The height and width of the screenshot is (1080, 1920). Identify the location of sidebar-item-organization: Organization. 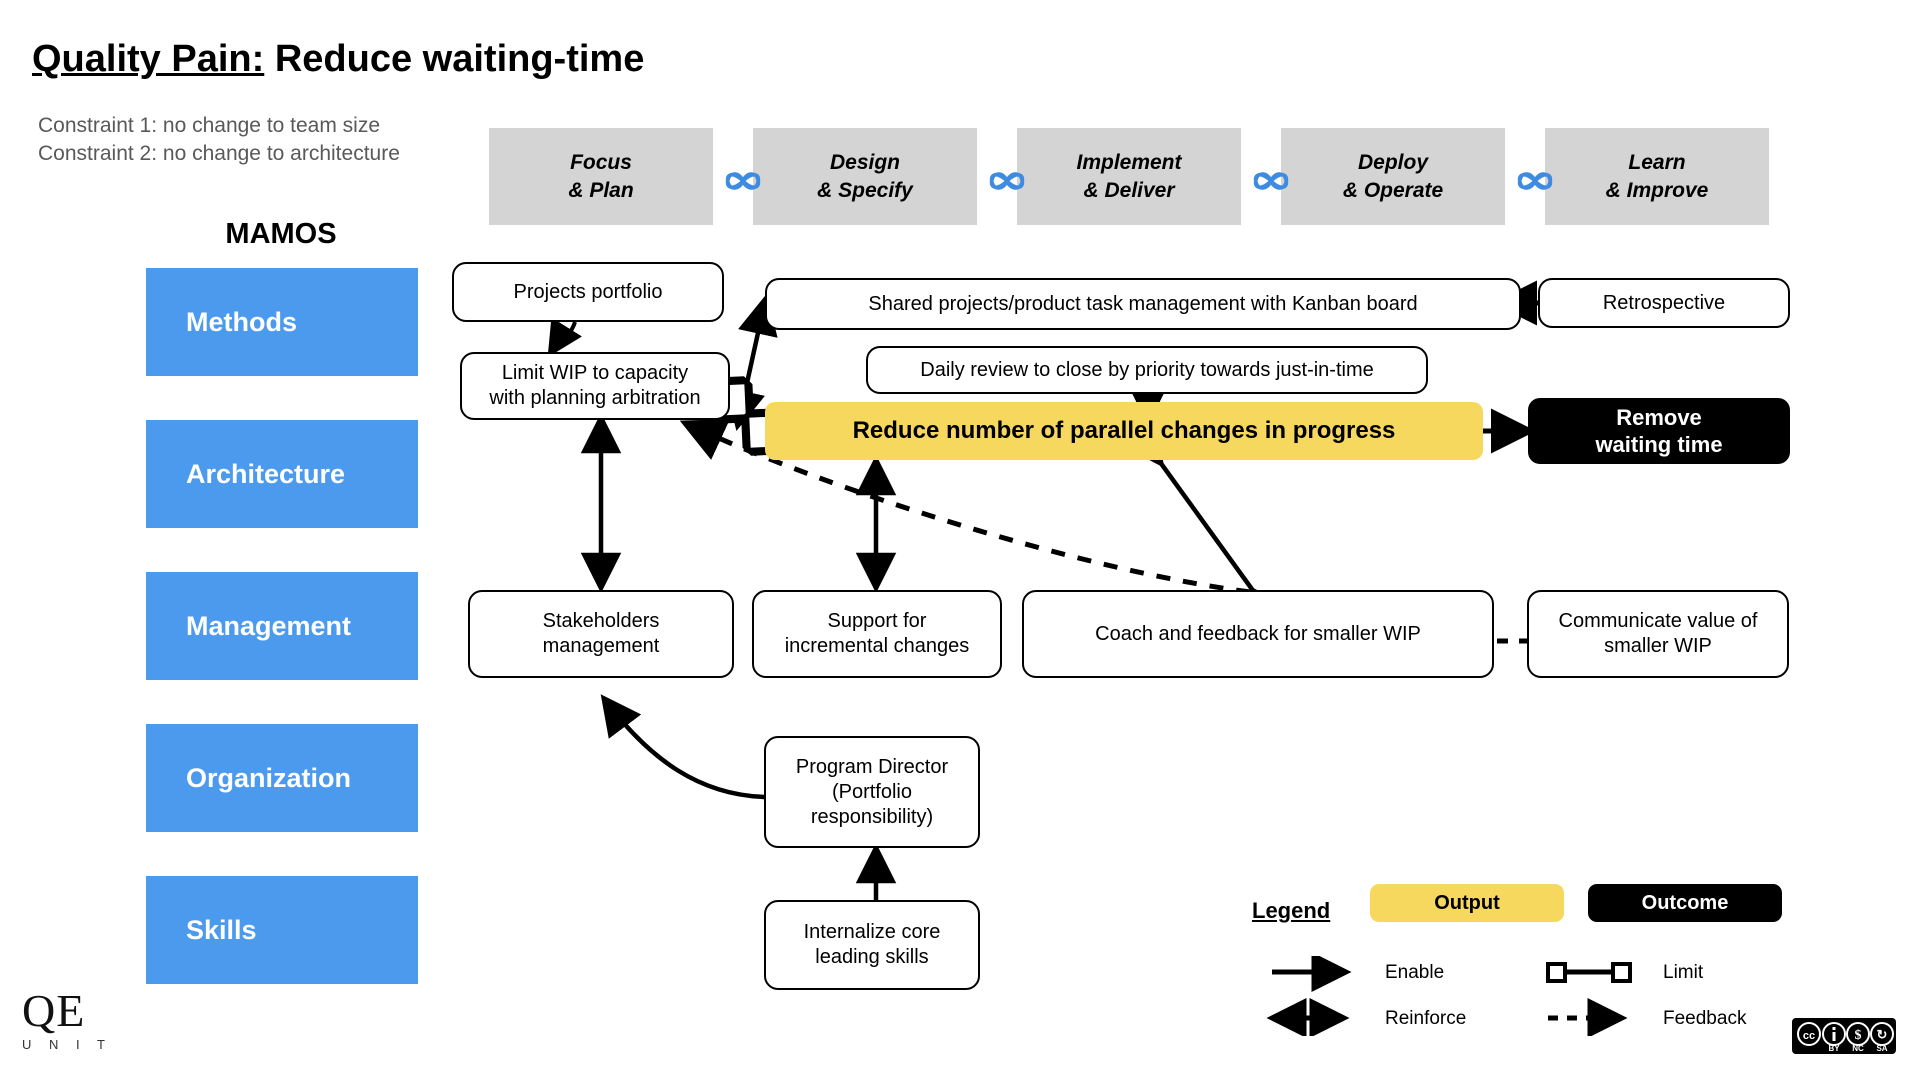
(282, 778).